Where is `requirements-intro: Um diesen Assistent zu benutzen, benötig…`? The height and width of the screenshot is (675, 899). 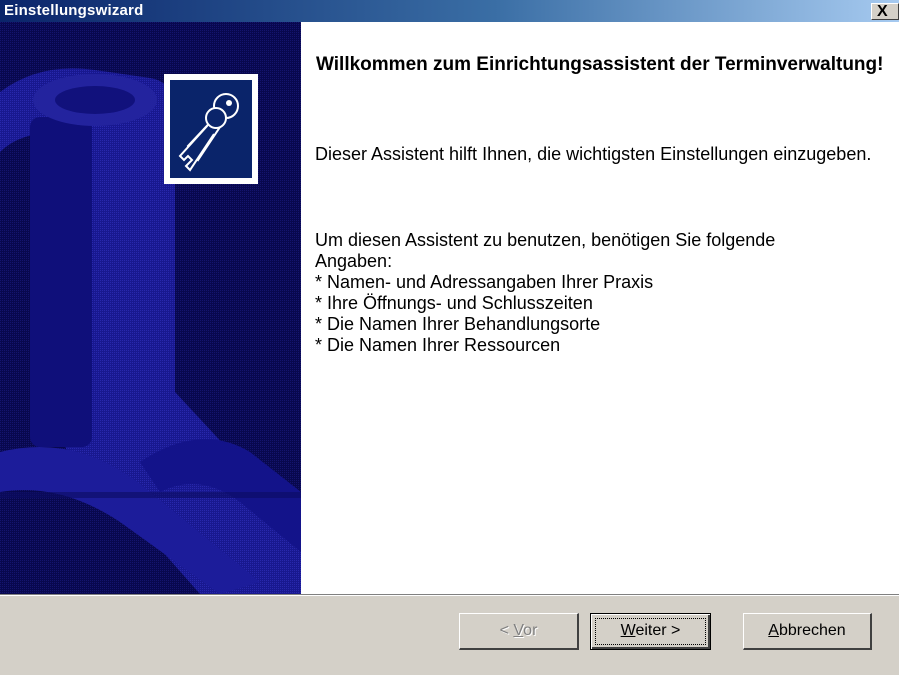
requirements-intro: Um diesen Assistent zu benutzen, benötig… is located at coordinates (545, 250).